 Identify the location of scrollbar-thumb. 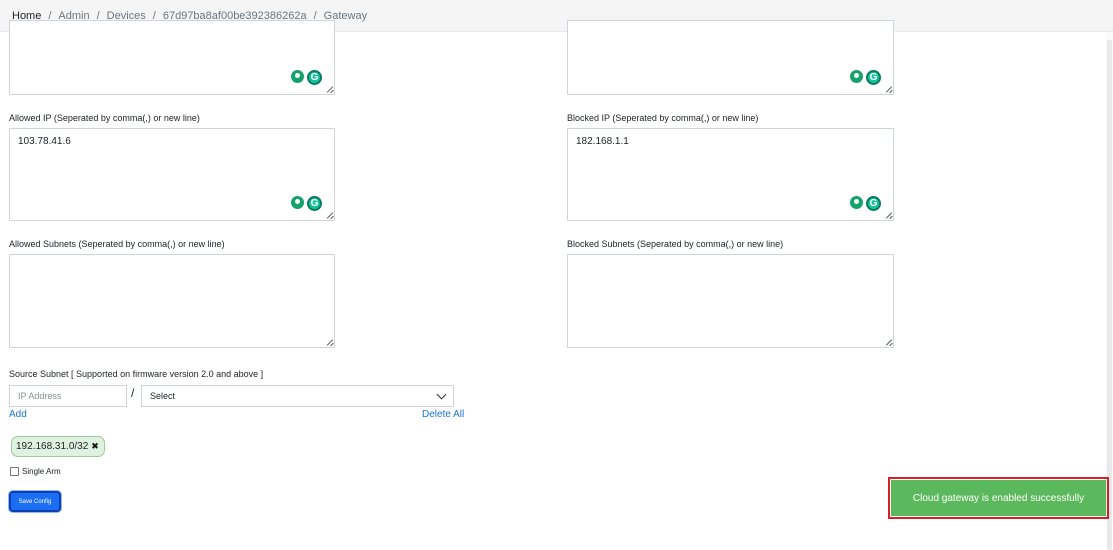
(1109, 295).